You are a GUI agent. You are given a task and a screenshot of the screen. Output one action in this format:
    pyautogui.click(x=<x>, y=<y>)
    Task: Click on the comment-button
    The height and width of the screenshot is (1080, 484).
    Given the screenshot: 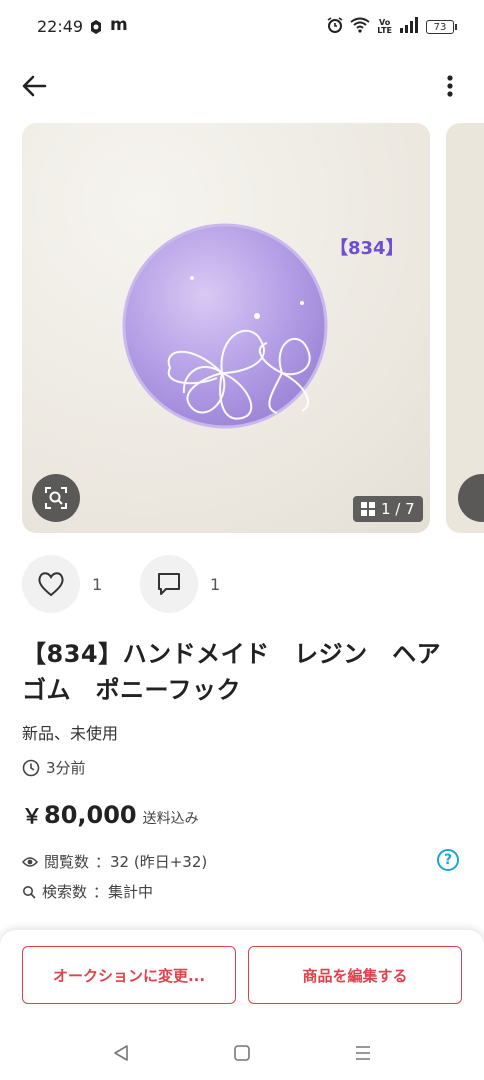 What is the action you would take?
    pyautogui.click(x=169, y=584)
    